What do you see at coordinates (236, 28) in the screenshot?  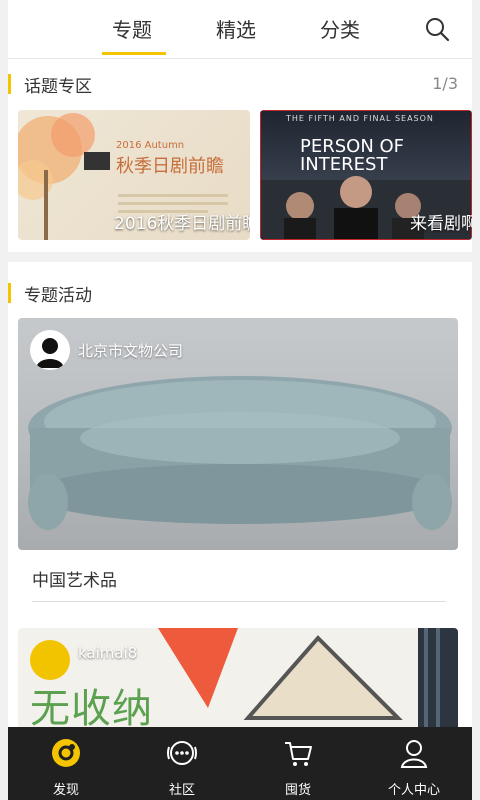 I see `tab-featured: 精选` at bounding box center [236, 28].